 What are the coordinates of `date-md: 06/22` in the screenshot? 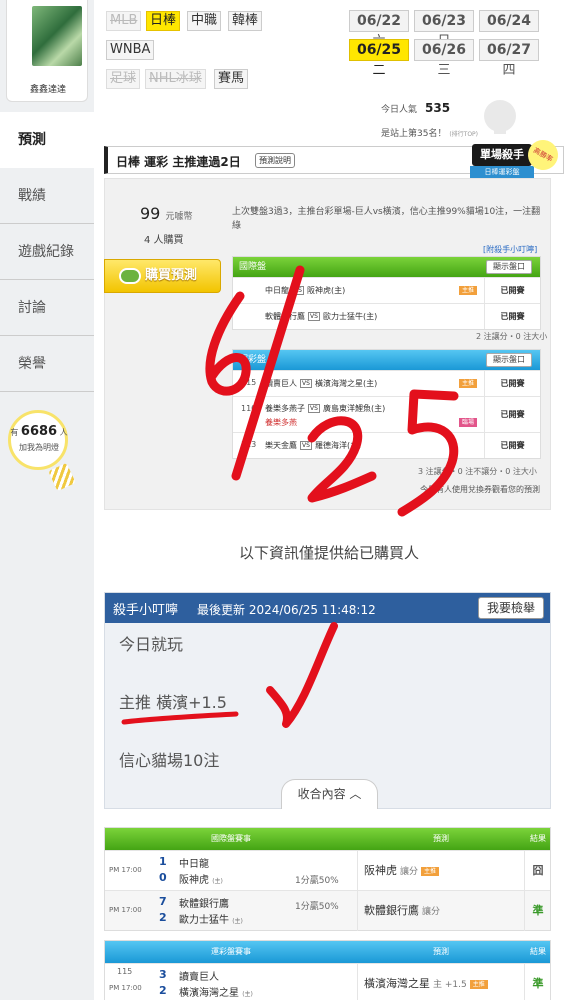 It's located at (379, 21).